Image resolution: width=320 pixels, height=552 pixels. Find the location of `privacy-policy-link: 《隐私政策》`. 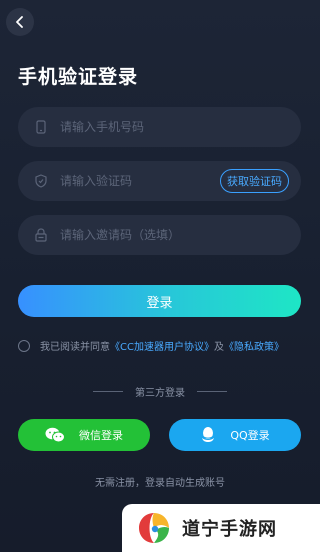

privacy-policy-link: 《隐私政策》 is located at coordinates (254, 345).